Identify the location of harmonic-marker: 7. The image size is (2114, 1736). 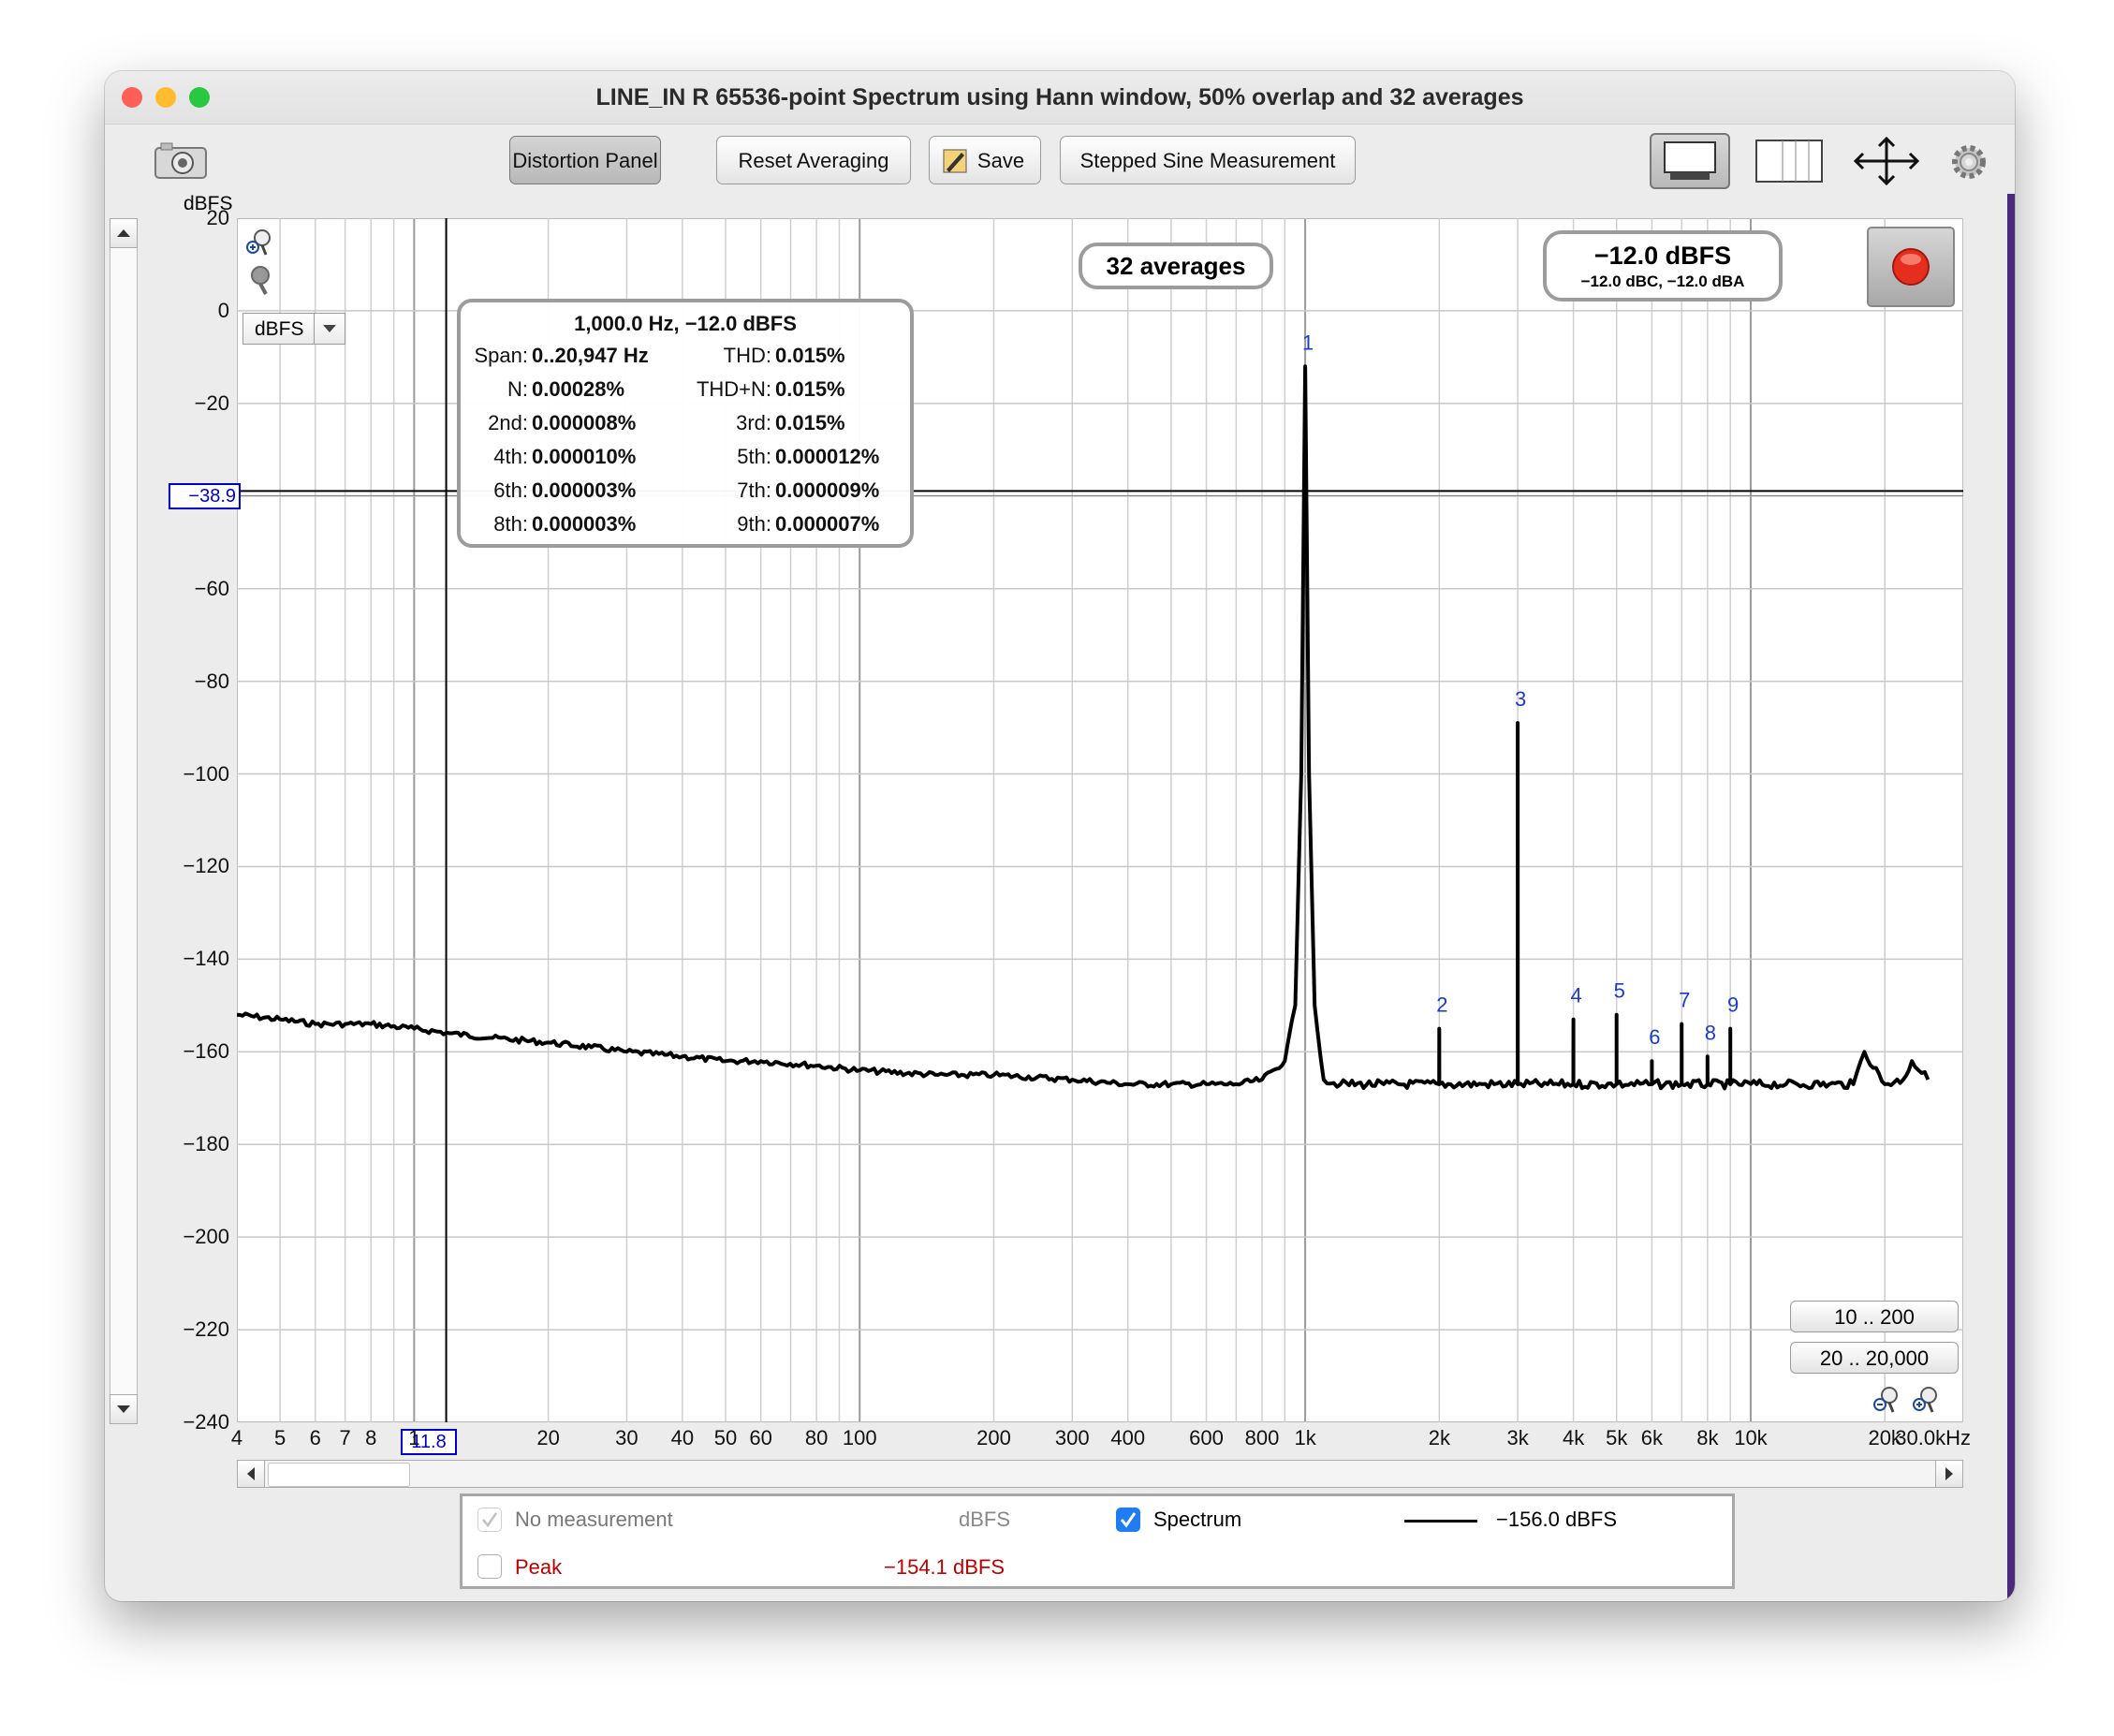
(1684, 1000).